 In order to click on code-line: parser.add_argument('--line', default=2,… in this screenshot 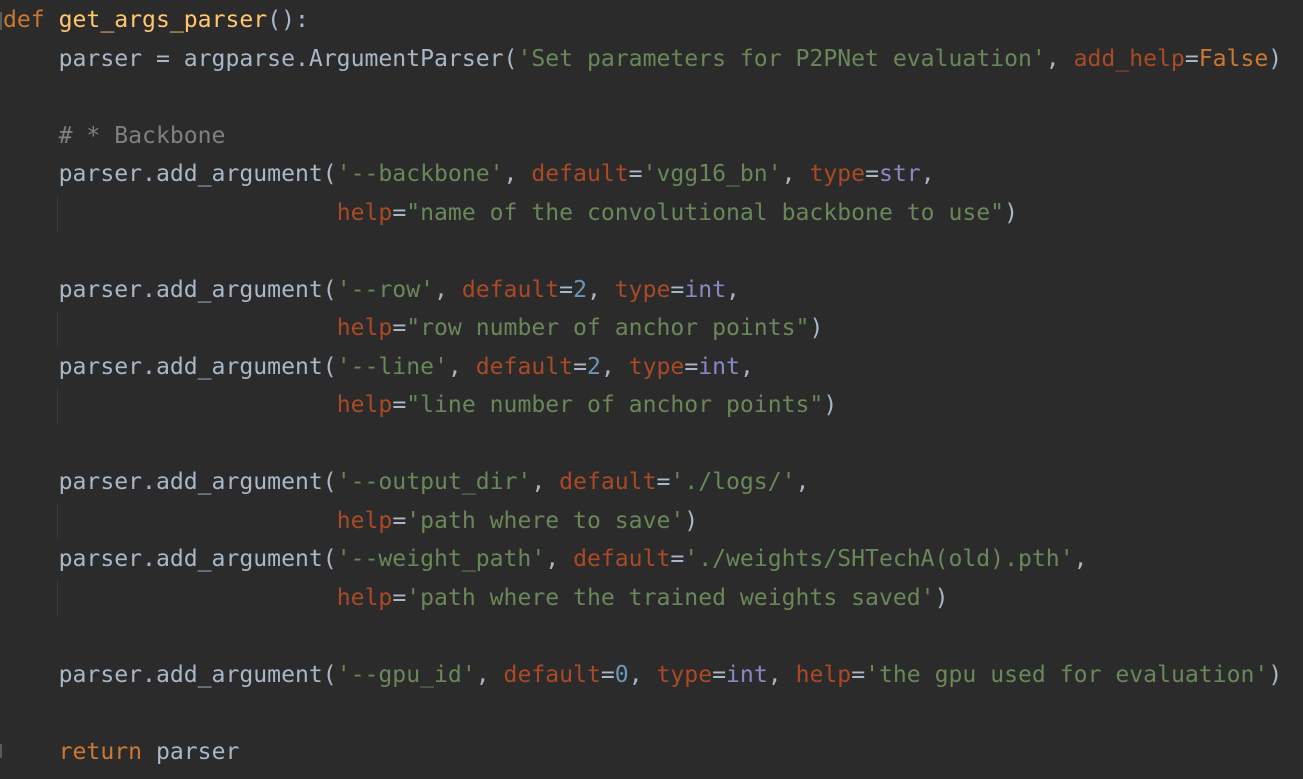, I will do `click(378, 367)`.